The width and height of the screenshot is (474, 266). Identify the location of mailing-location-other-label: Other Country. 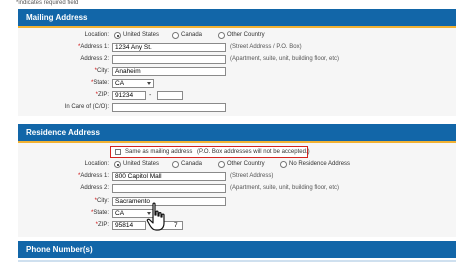
(246, 35).